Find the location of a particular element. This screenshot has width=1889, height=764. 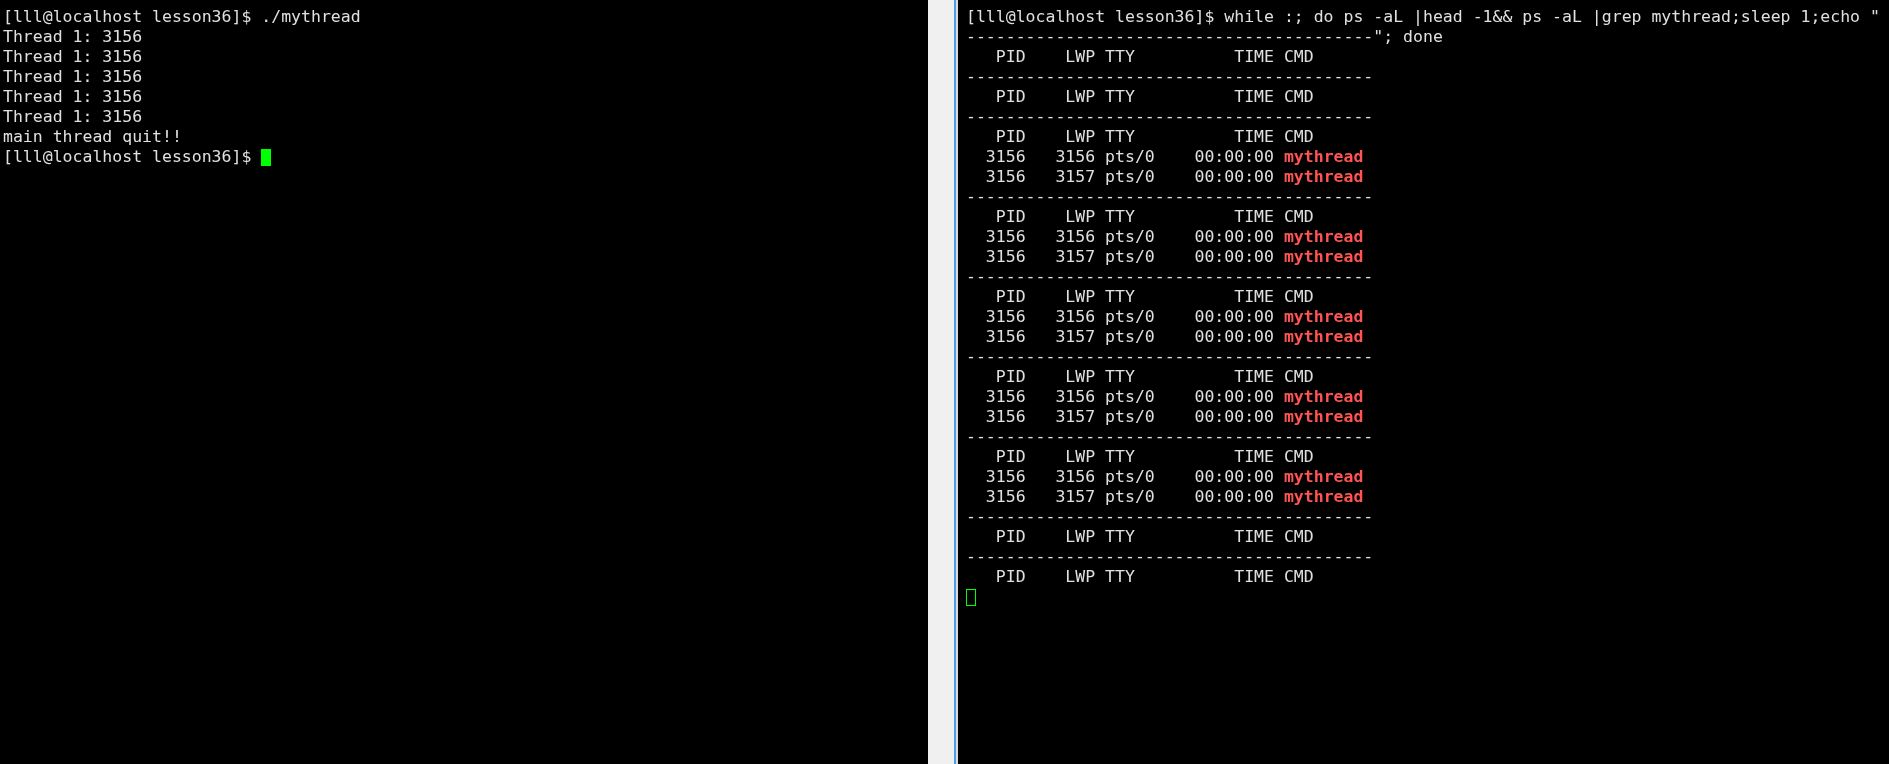

shell-prompt: [lll@localhost lesson36]$ is located at coordinates (128, 157).